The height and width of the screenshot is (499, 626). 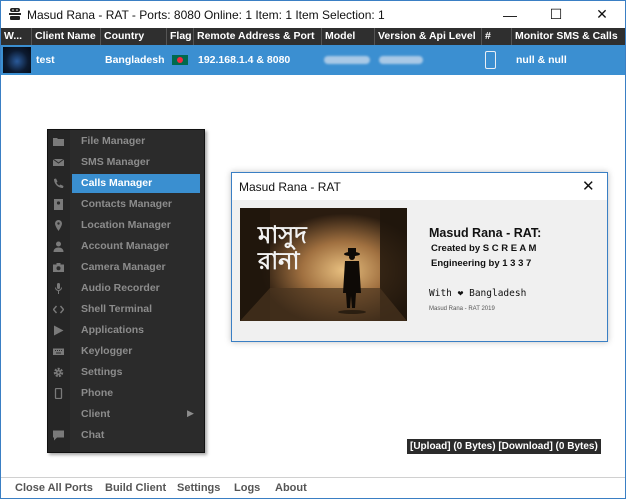 What do you see at coordinates (58, 351) in the screenshot?
I see `keyboard-icon` at bounding box center [58, 351].